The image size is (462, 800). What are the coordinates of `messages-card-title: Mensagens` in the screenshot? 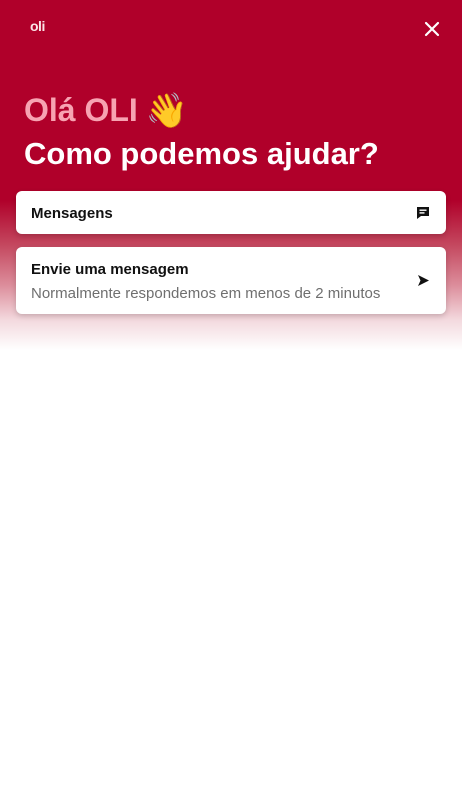 It's located at (72, 213).